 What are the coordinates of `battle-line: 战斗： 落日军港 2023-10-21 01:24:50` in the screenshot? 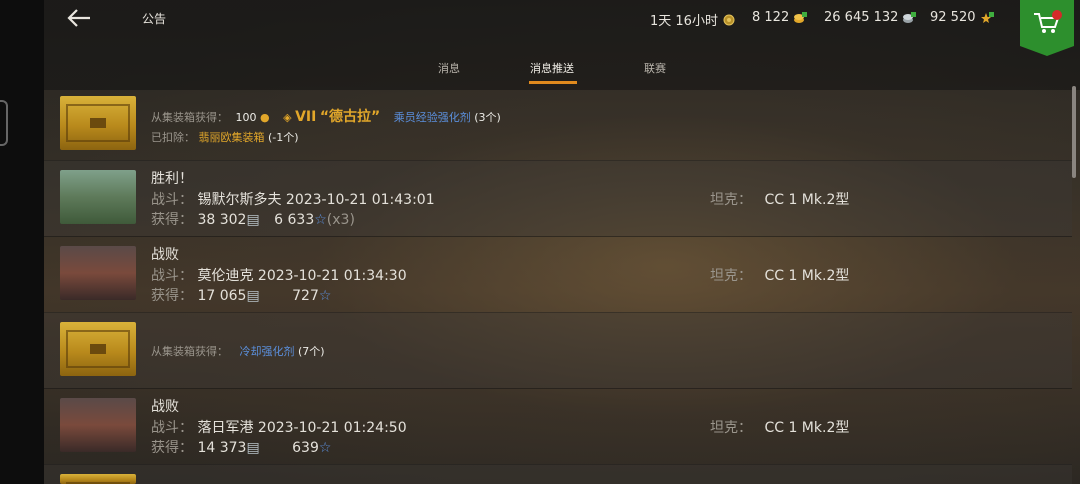 It's located at (279, 427).